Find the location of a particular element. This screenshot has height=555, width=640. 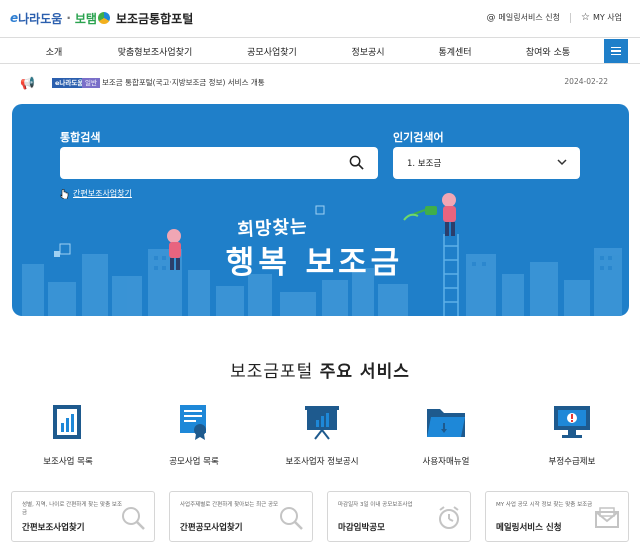

popular-keyword-value: 1. 보조금 is located at coordinates (424, 164).